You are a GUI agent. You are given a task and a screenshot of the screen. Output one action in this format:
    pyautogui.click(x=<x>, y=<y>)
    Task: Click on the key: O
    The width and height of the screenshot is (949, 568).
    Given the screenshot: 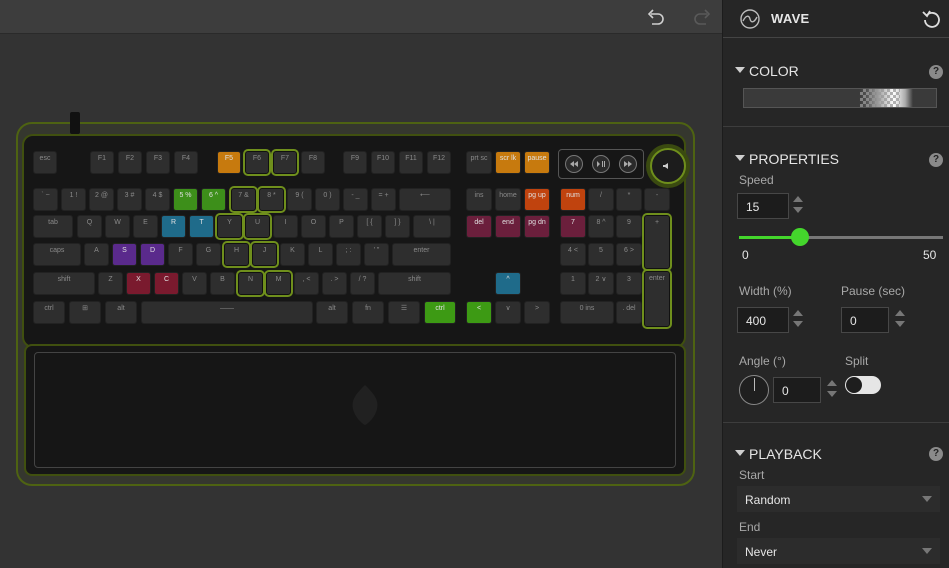 What is the action you would take?
    pyautogui.click(x=313, y=226)
    